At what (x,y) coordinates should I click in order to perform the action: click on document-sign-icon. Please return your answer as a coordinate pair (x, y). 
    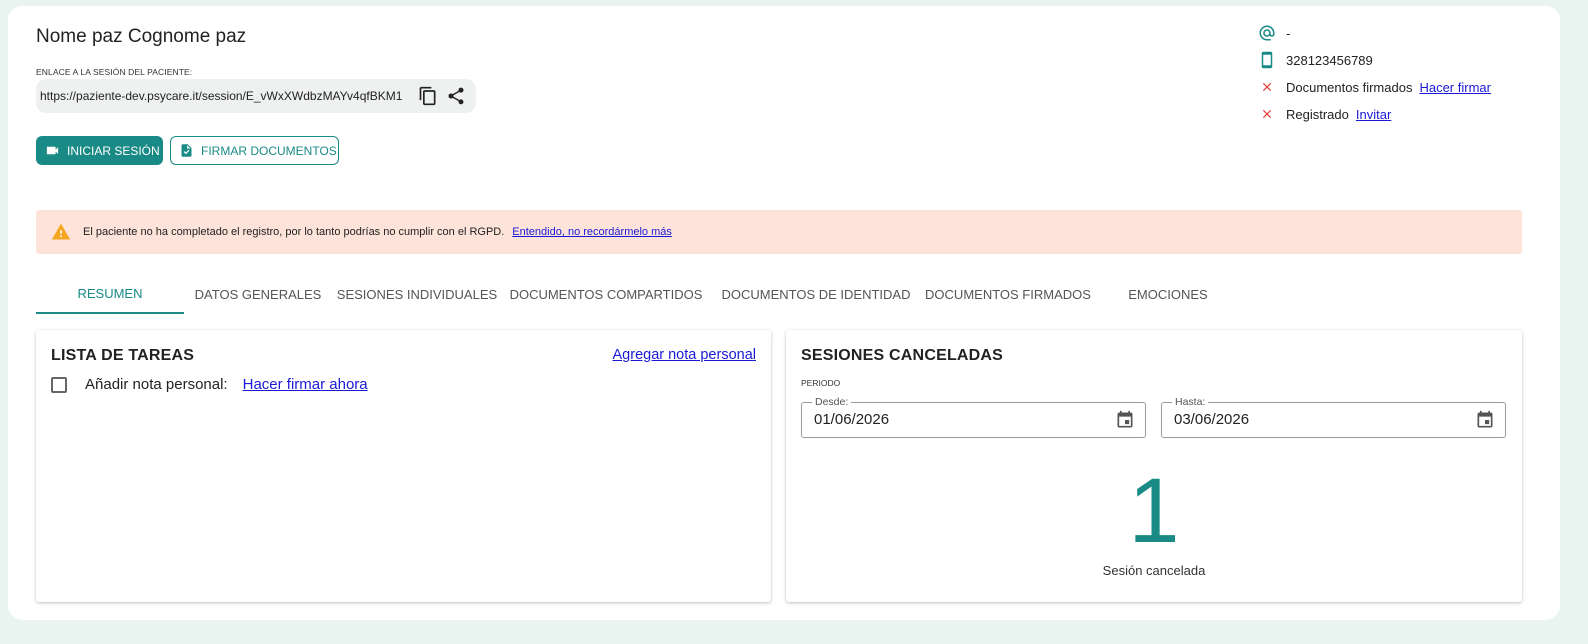
    Looking at the image, I should click on (186, 150).